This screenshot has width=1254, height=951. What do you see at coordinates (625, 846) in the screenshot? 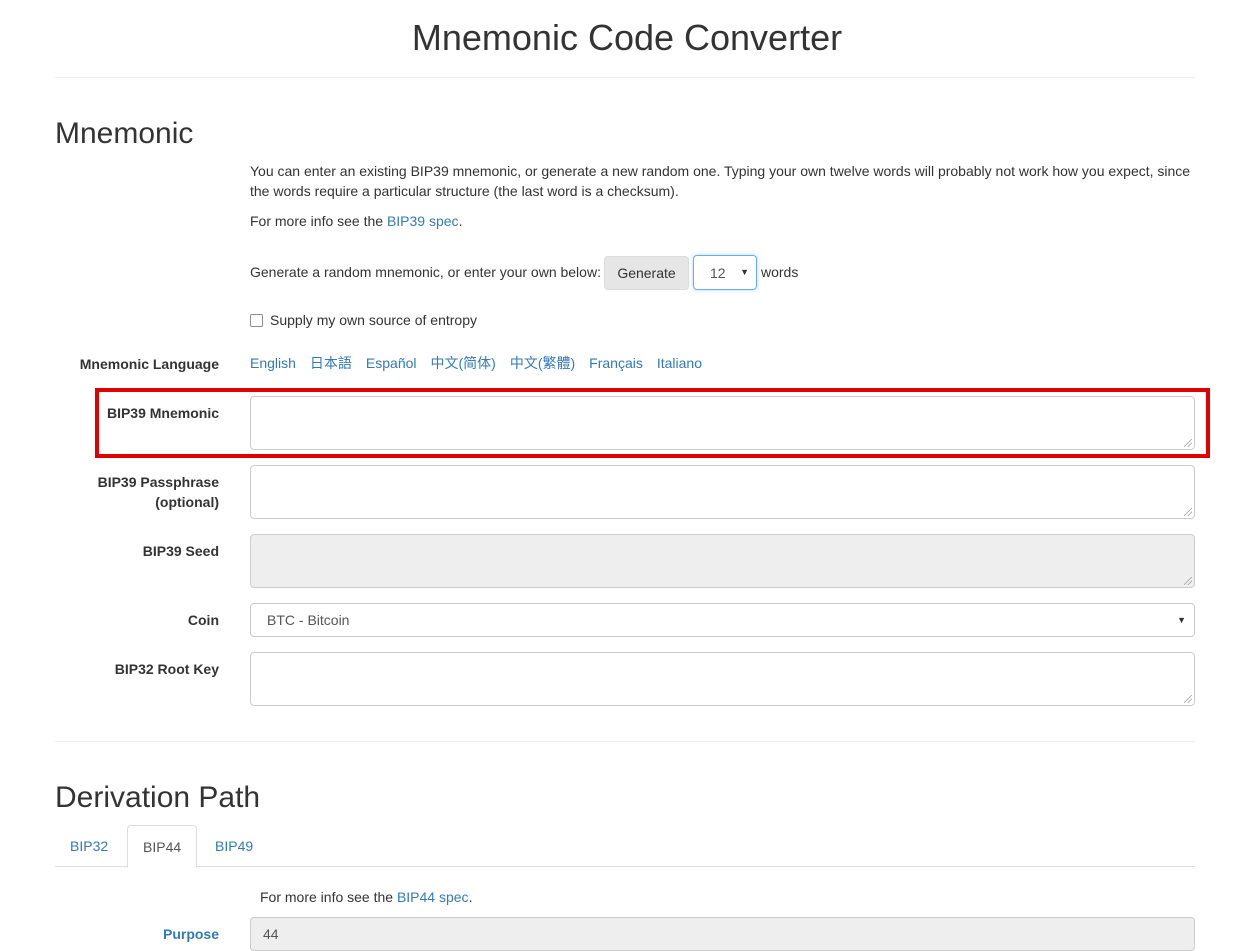
I see `derivation-tabs: BIP32 BIP44 BIP49` at bounding box center [625, 846].